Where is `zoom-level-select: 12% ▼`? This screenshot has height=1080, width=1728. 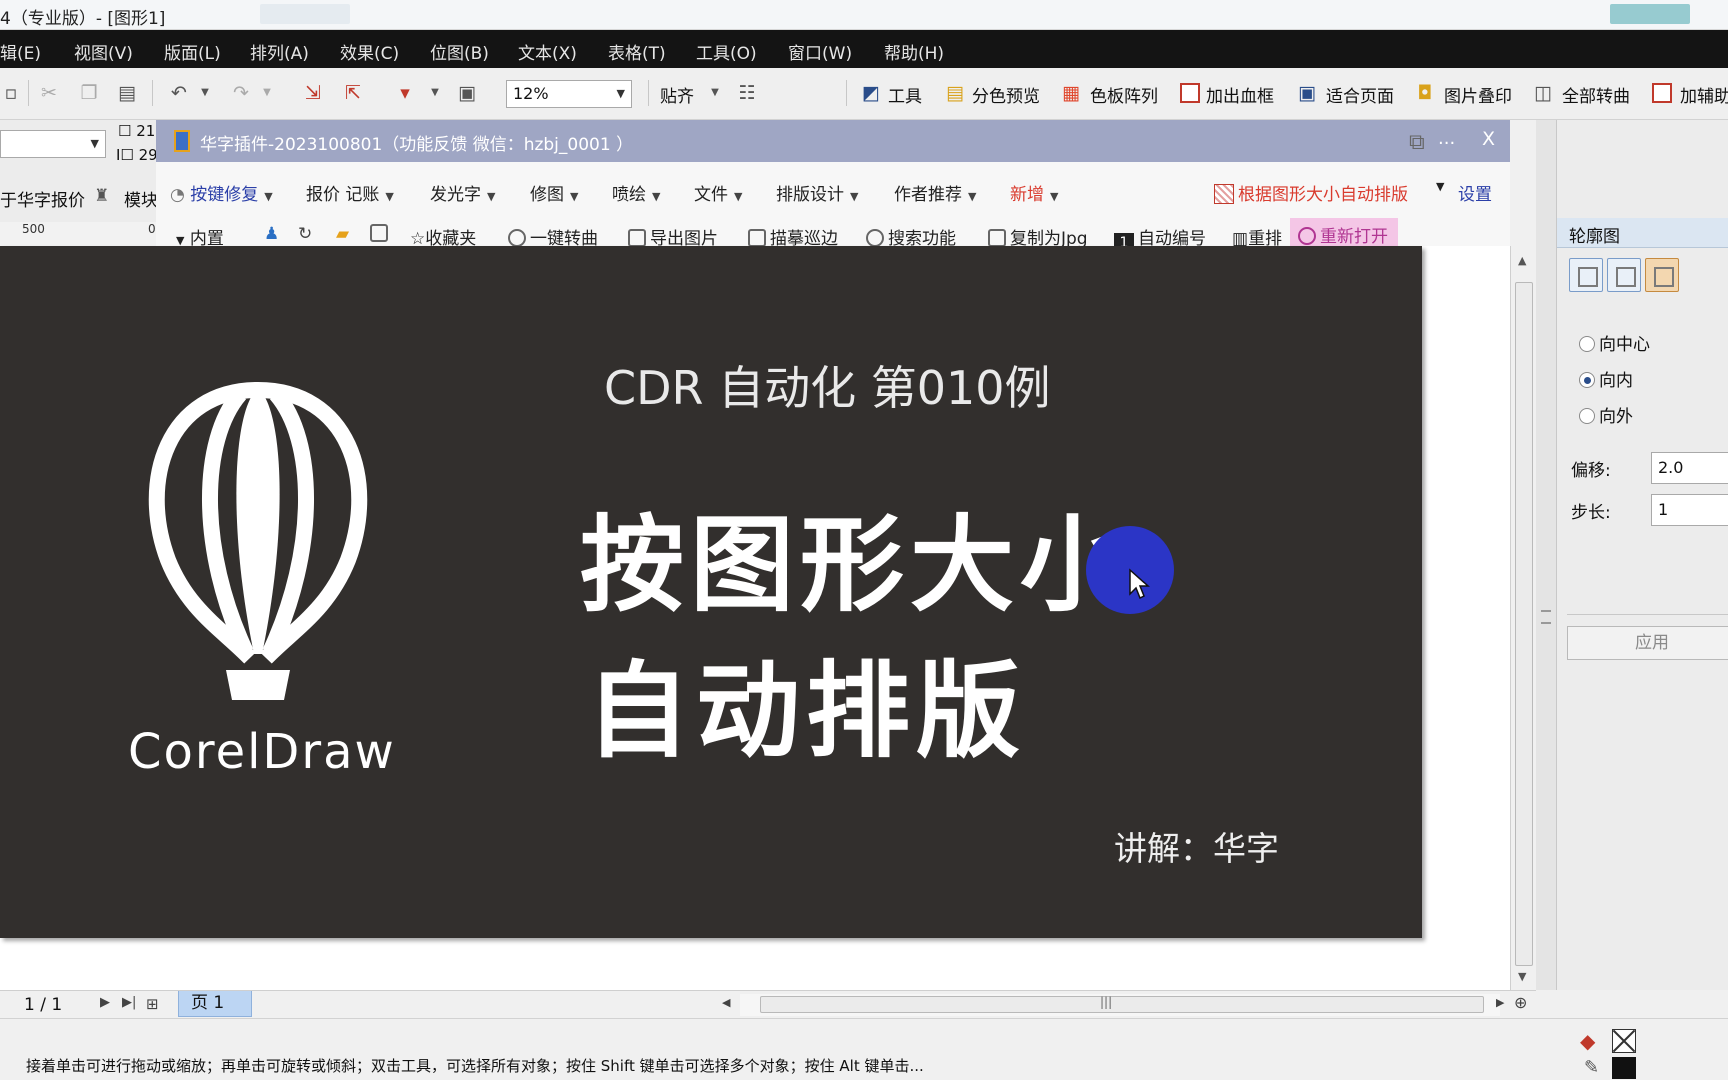
zoom-level-select: 12% ▼ is located at coordinates (569, 94).